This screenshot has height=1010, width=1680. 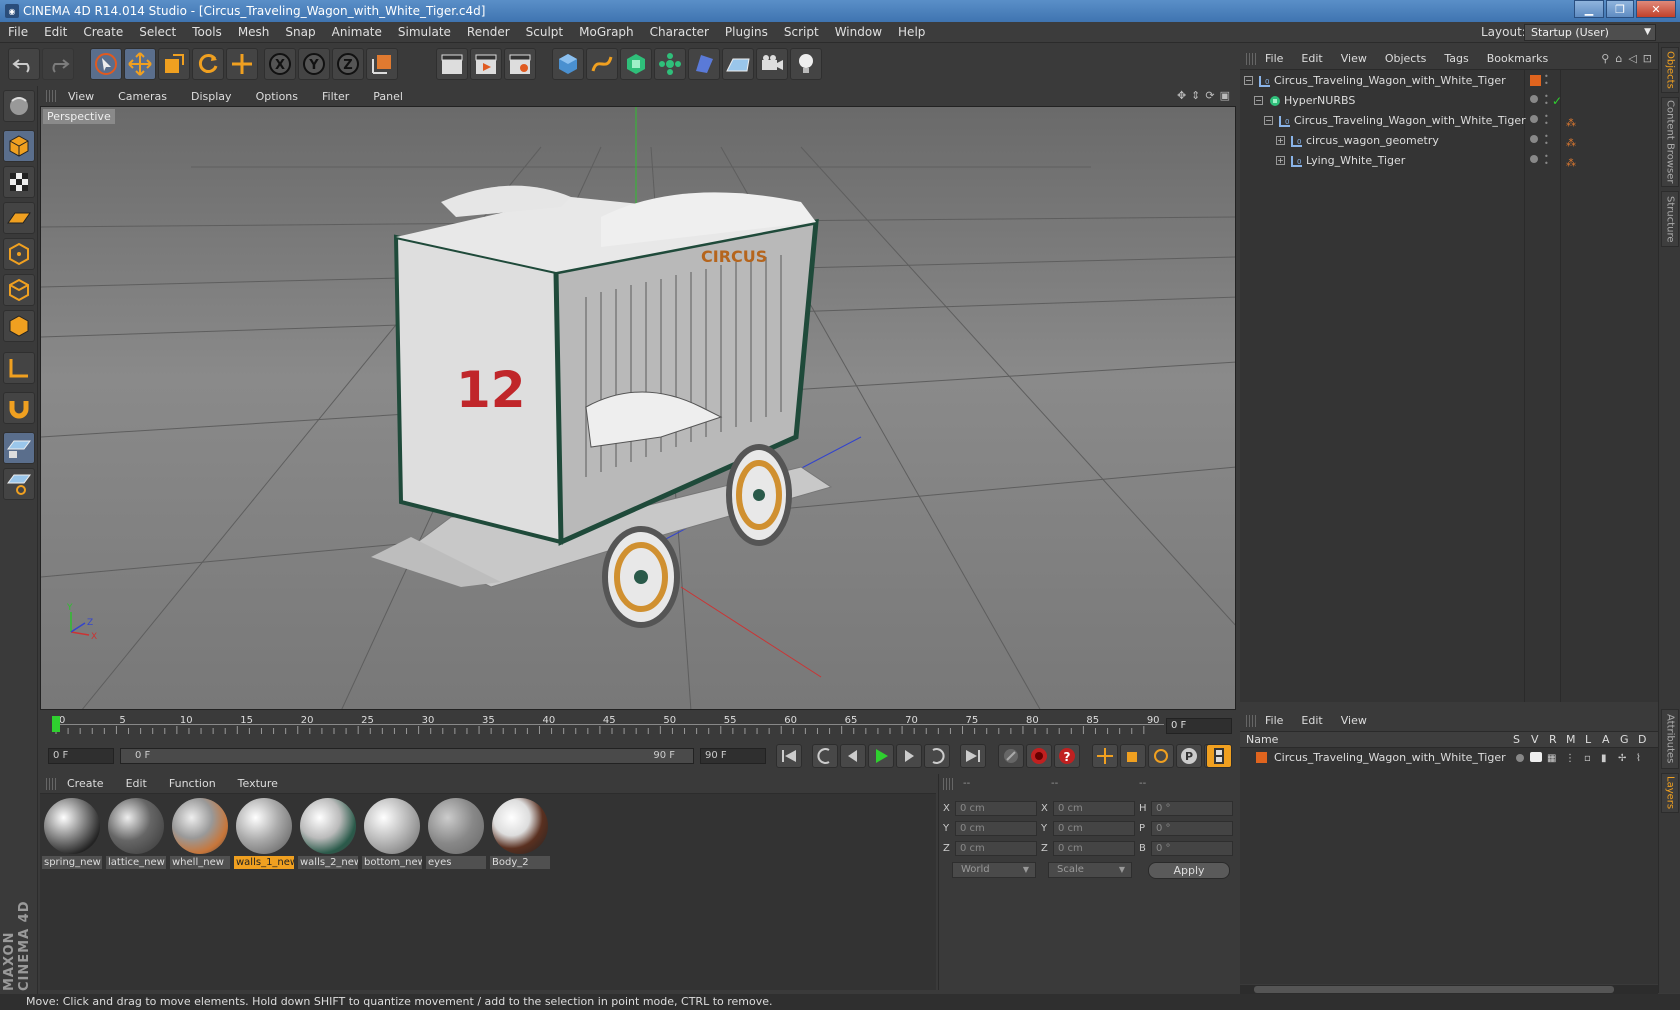 What do you see at coordinates (1588, 739) in the screenshot?
I see `col-locked: L` at bounding box center [1588, 739].